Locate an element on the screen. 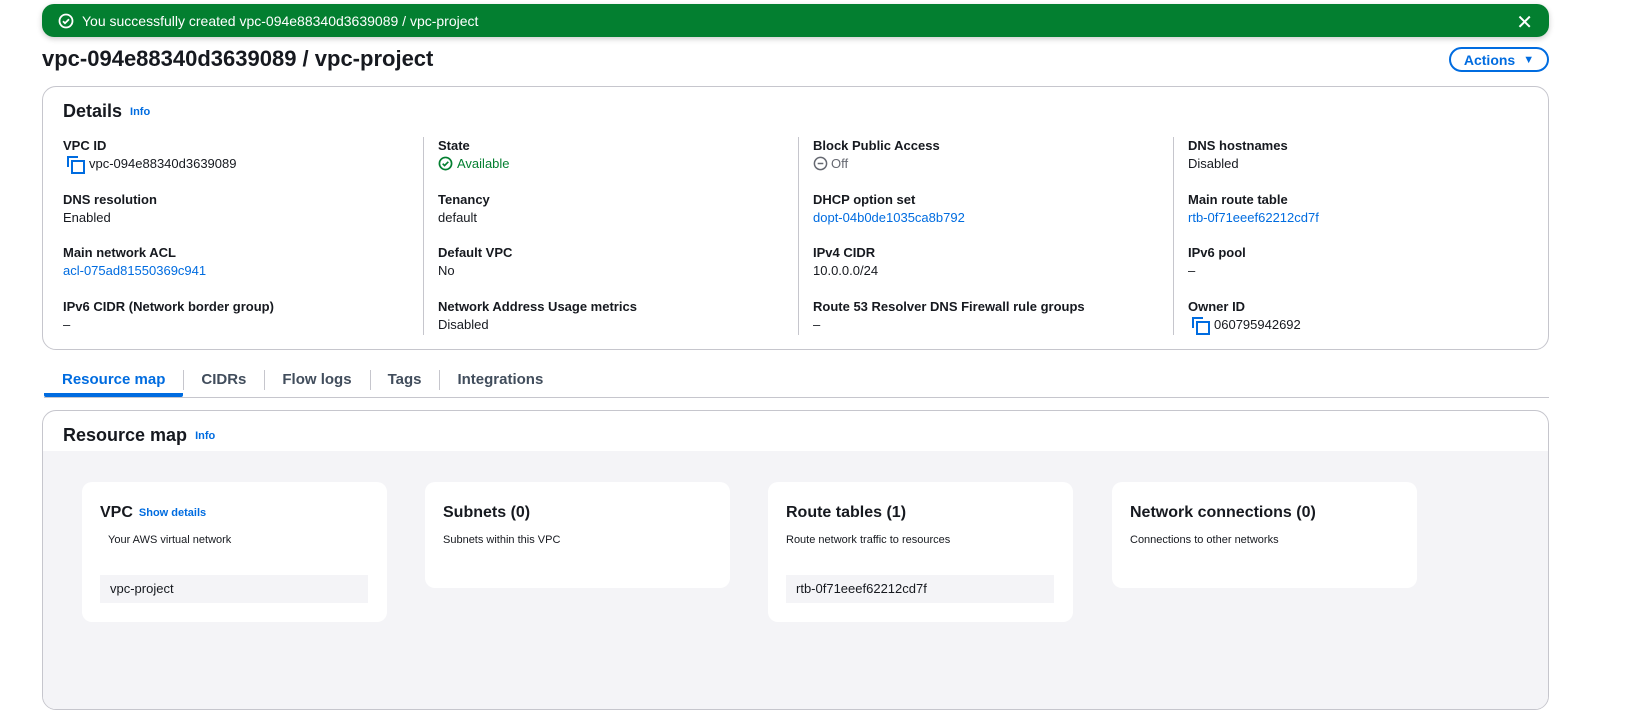 This screenshot has height=710, width=1643. detail-label: DNS hostnames is located at coordinates (1238, 145).